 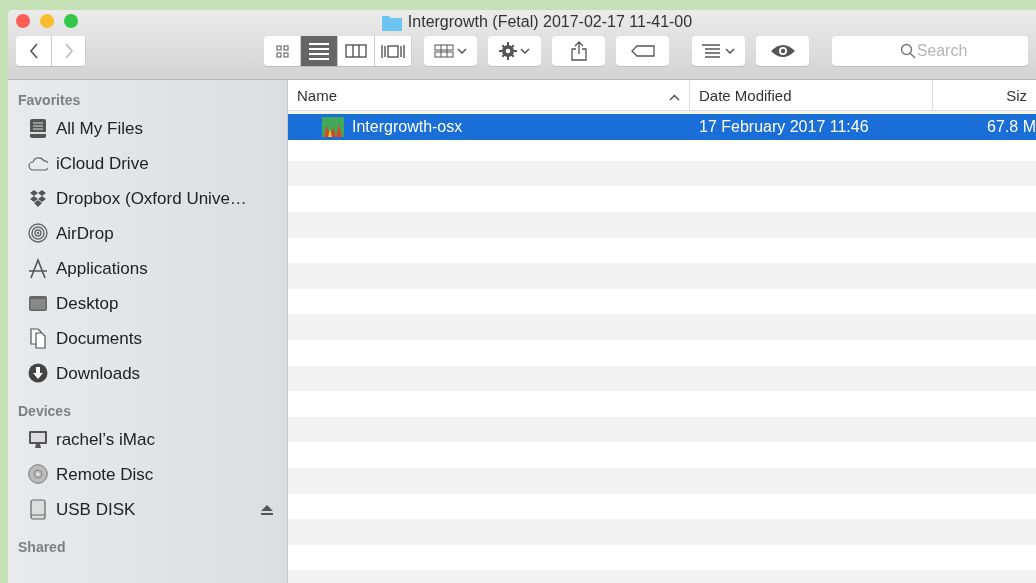 I want to click on sidebar-item: Applications, so click(x=147, y=268).